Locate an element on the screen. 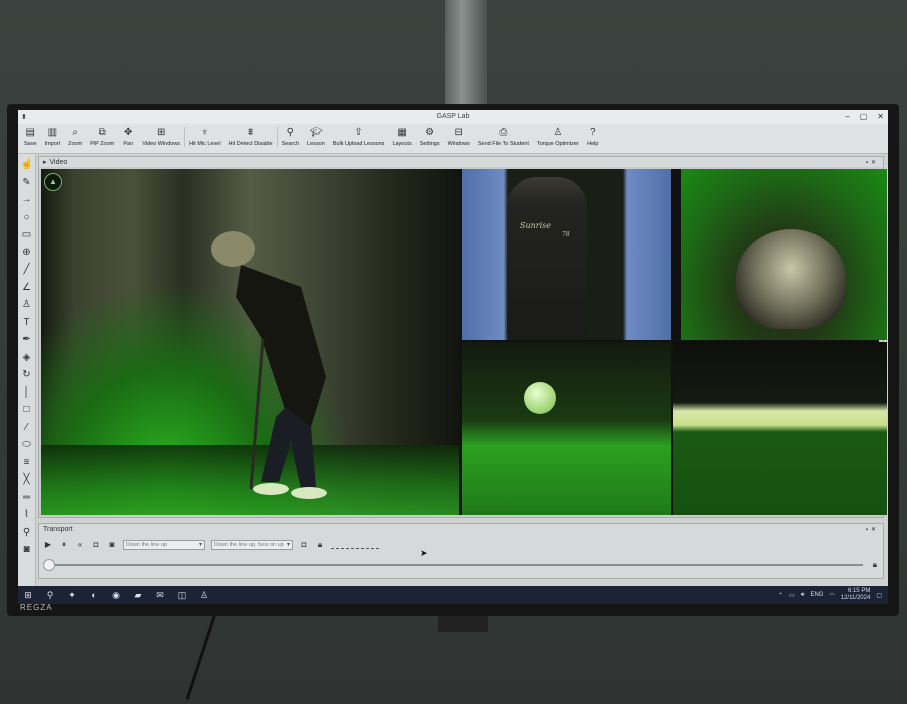 The height and width of the screenshot is (704, 907). save-button: ▤ Save is located at coordinates (30, 137).